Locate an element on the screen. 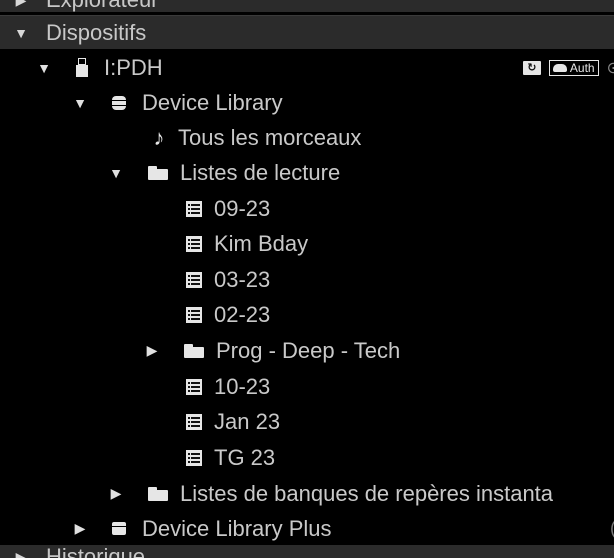 Image resolution: width=614 pixels, height=558 pixels. tree-item-hotcue-banks: ▶ Listes de banques de repères instanta is located at coordinates (307, 493).